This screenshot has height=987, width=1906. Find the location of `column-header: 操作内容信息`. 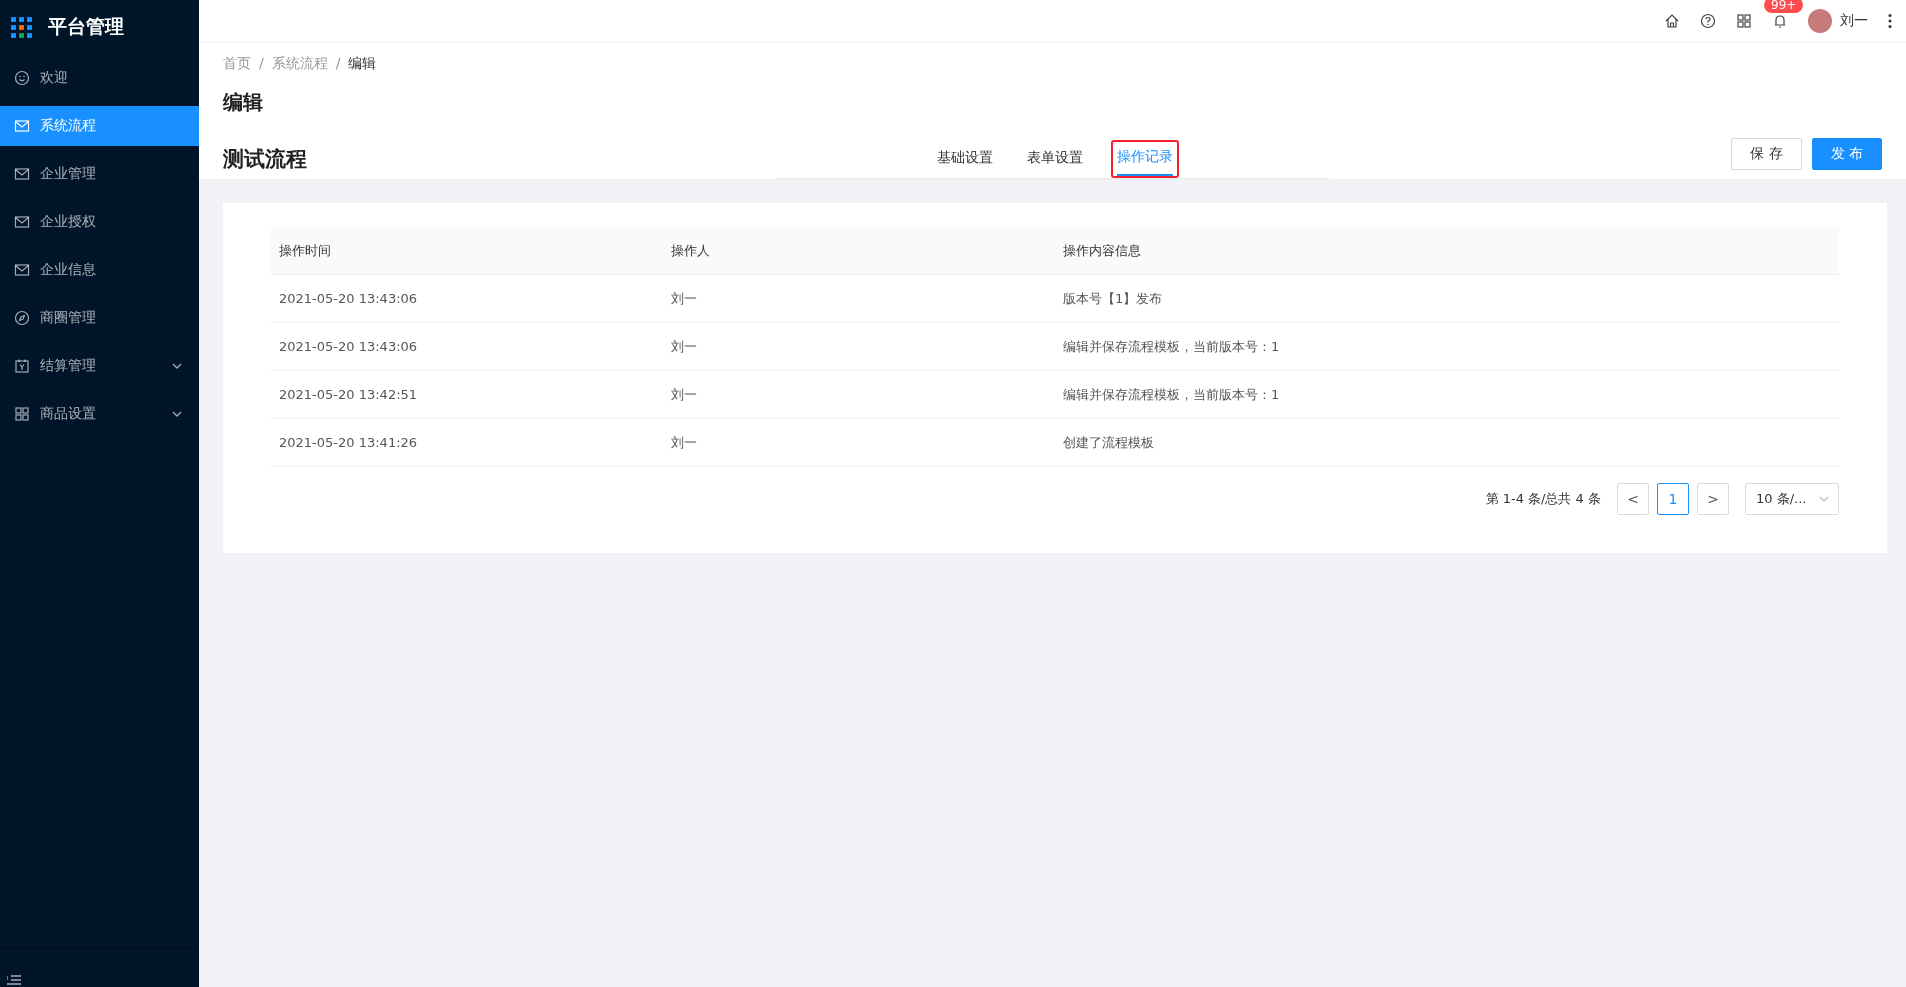

column-header: 操作内容信息 is located at coordinates (1447, 251).